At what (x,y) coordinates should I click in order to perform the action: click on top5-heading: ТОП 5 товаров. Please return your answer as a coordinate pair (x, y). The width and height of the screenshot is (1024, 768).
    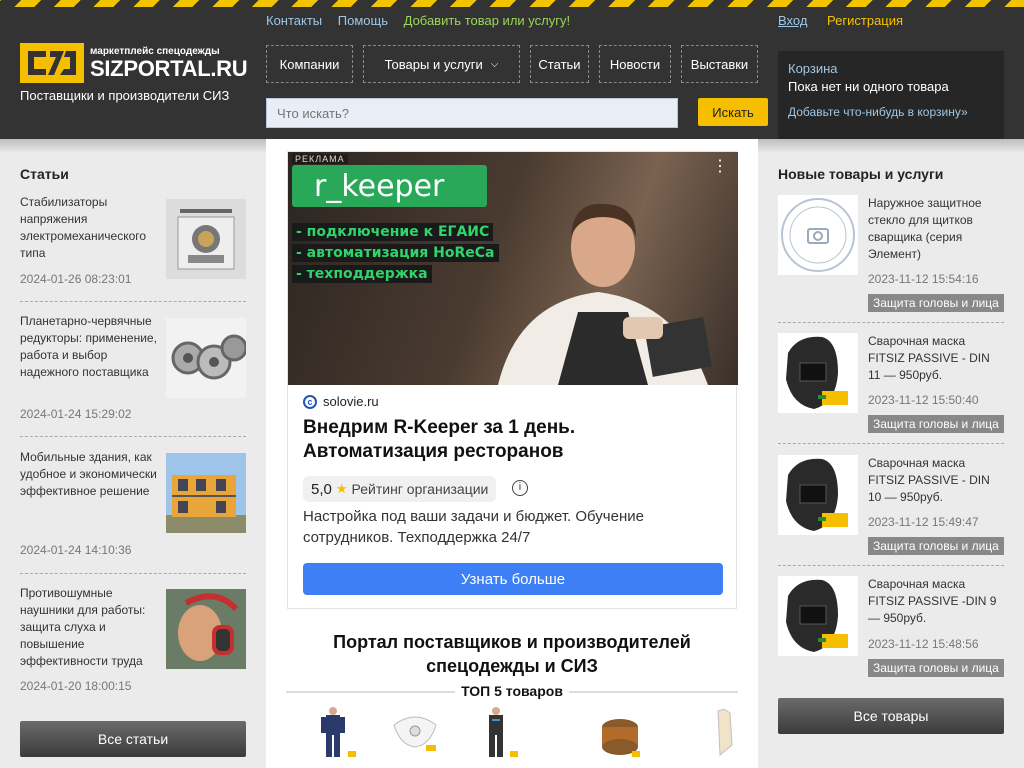
    Looking at the image, I should click on (512, 692).